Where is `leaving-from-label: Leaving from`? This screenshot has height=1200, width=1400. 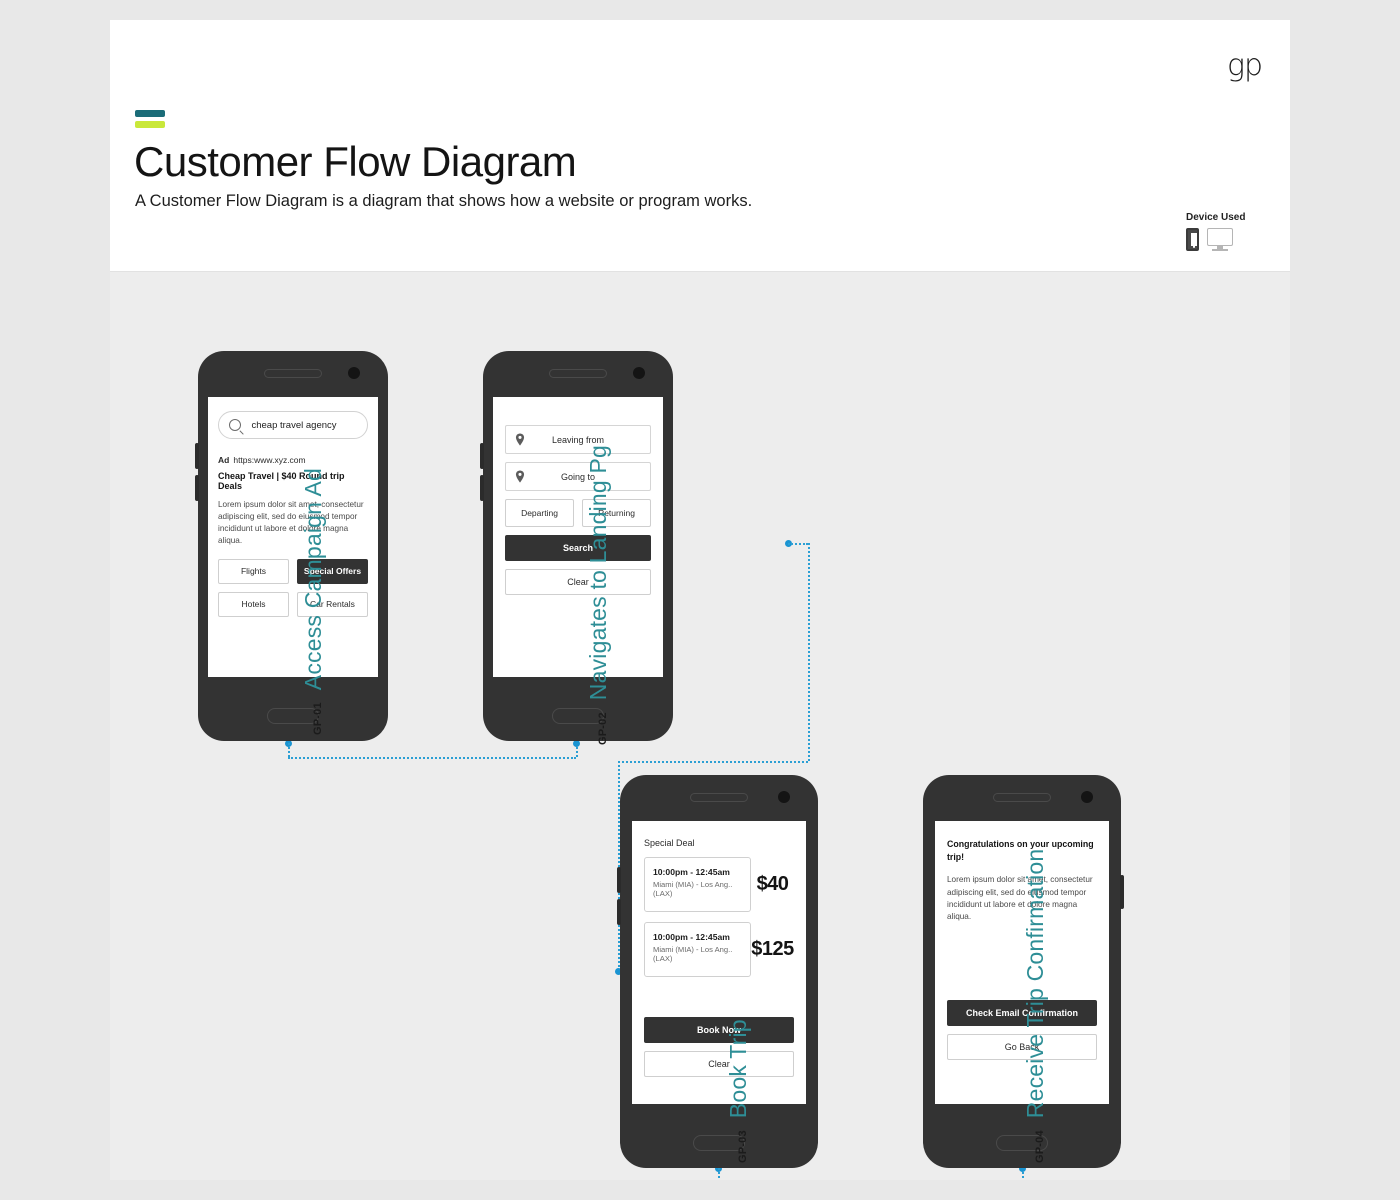
leaving-from-label: Leaving from is located at coordinates (578, 439).